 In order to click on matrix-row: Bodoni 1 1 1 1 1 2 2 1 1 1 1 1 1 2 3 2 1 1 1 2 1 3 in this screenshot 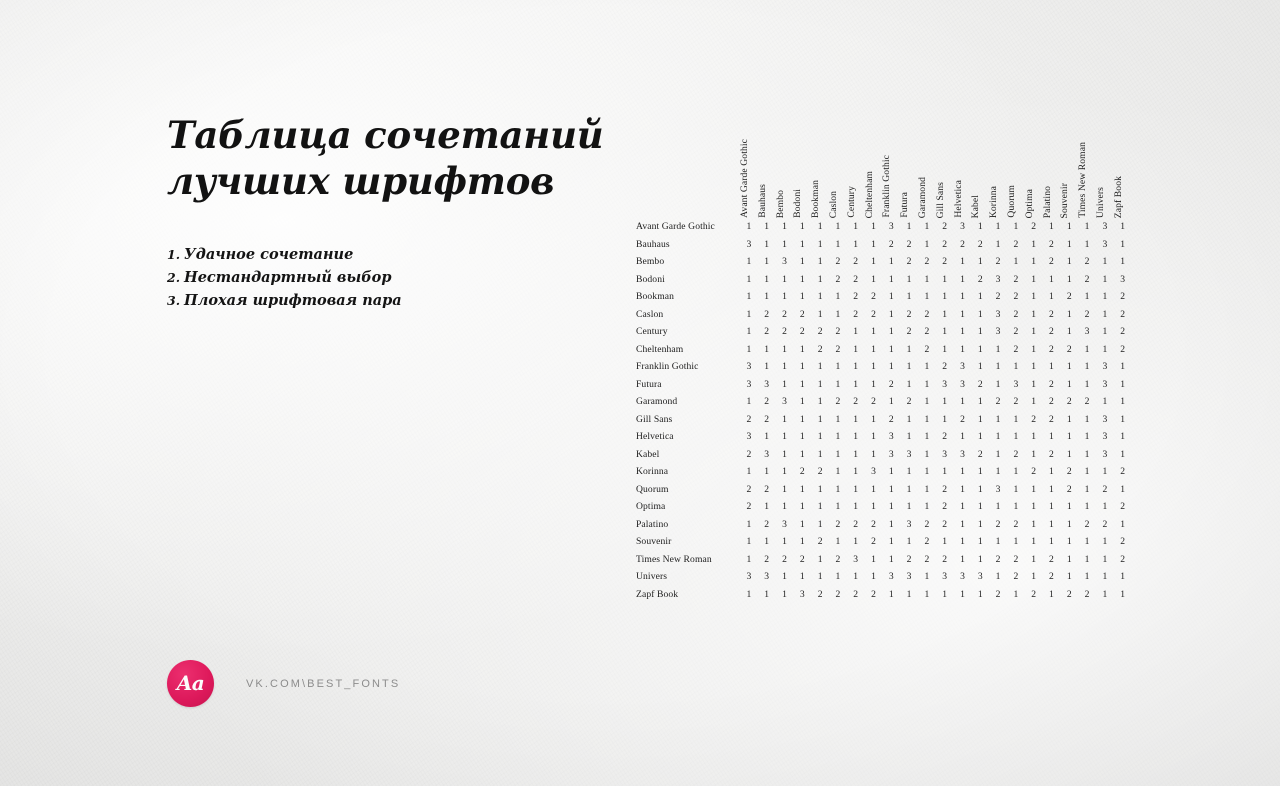, I will do `click(884, 280)`.